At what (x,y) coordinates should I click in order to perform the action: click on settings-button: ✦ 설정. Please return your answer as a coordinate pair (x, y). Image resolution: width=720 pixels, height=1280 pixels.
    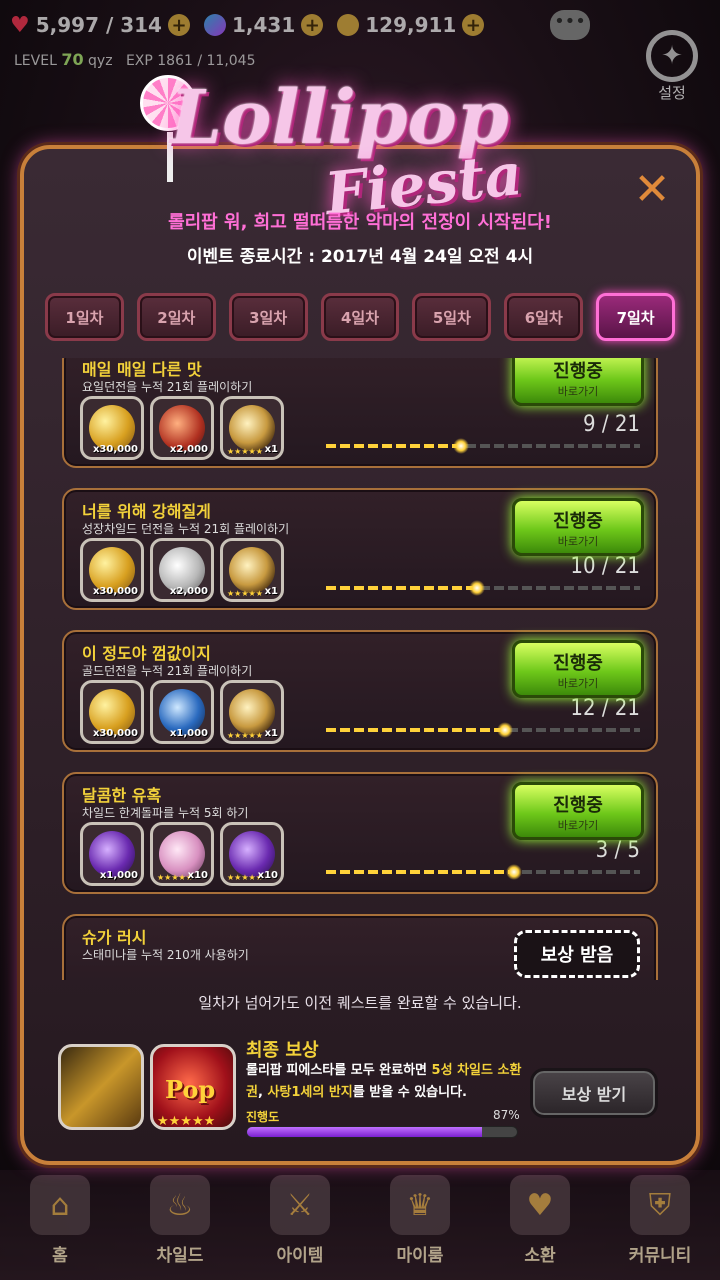
    Looking at the image, I should click on (672, 66).